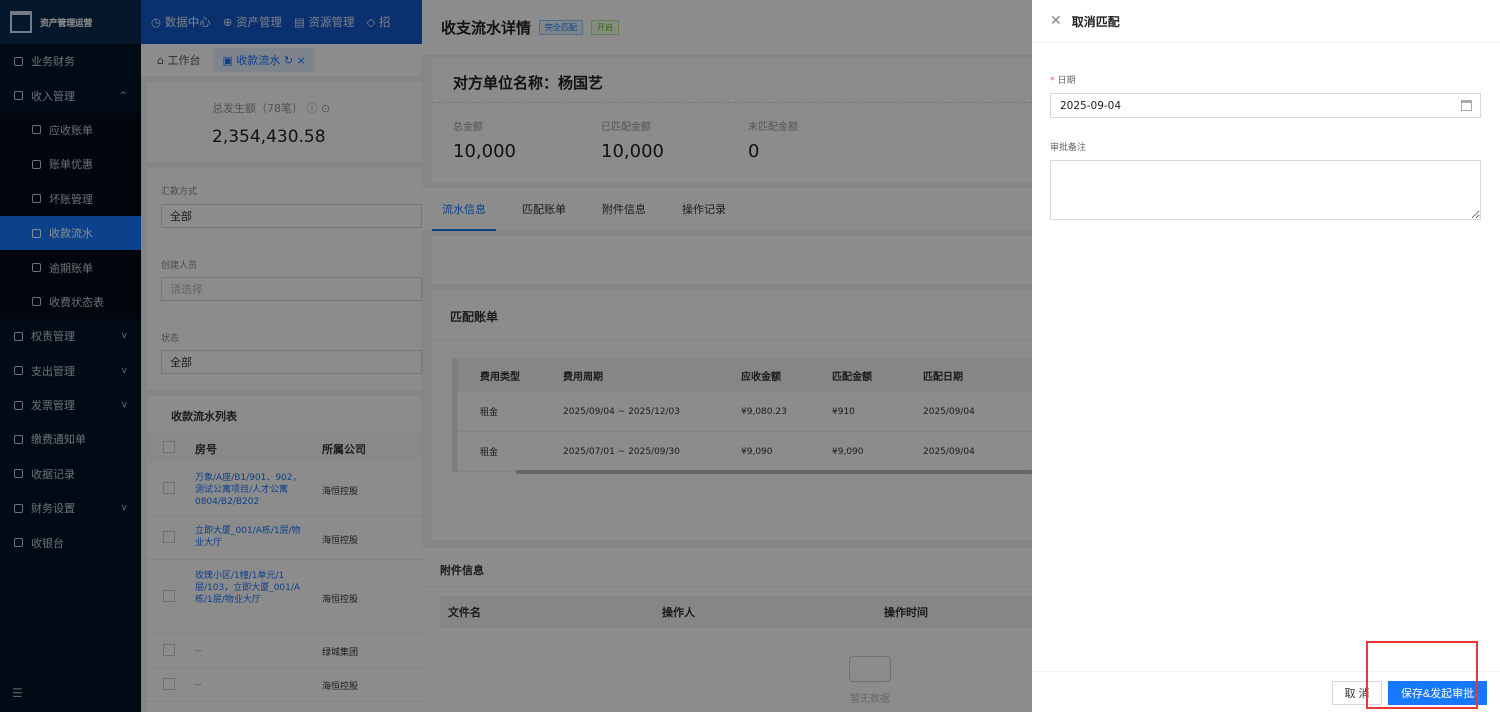 This screenshot has height=712, width=1500. I want to click on approval-remark-textarea, so click(1265, 190).